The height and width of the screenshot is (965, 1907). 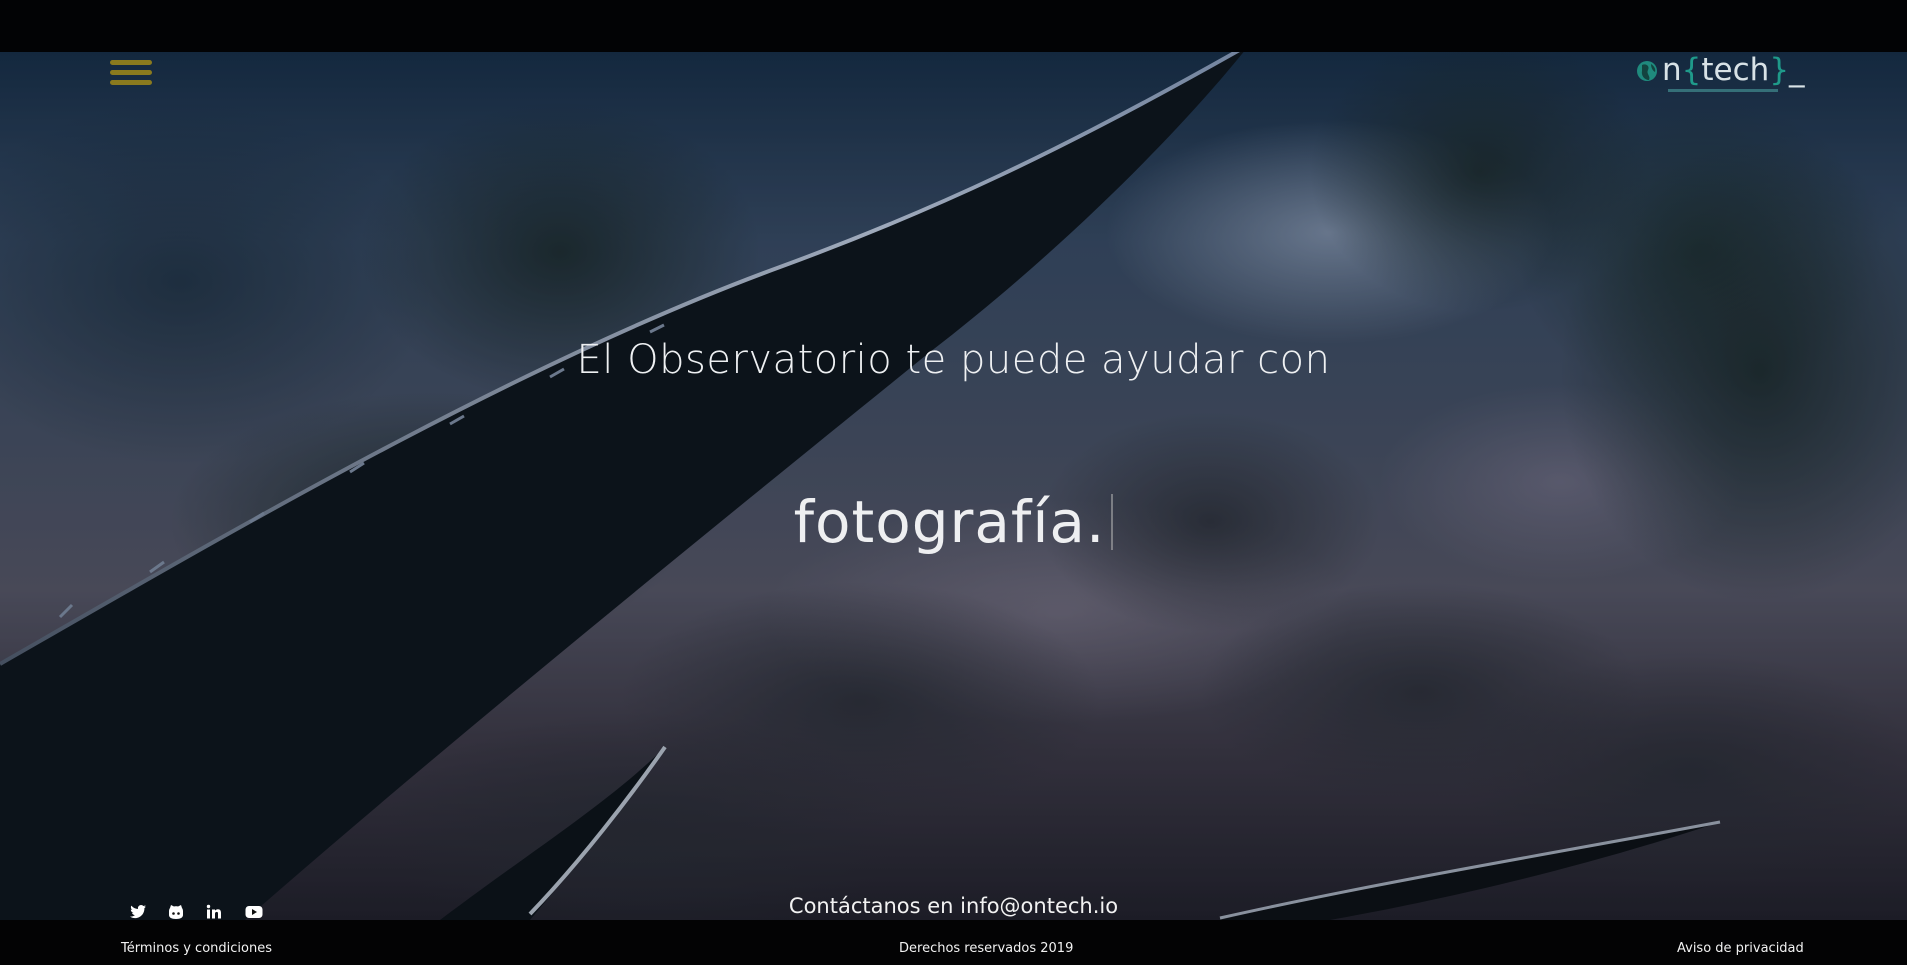 What do you see at coordinates (874, 906) in the screenshot?
I see `contact-prefix: Contáctanos en` at bounding box center [874, 906].